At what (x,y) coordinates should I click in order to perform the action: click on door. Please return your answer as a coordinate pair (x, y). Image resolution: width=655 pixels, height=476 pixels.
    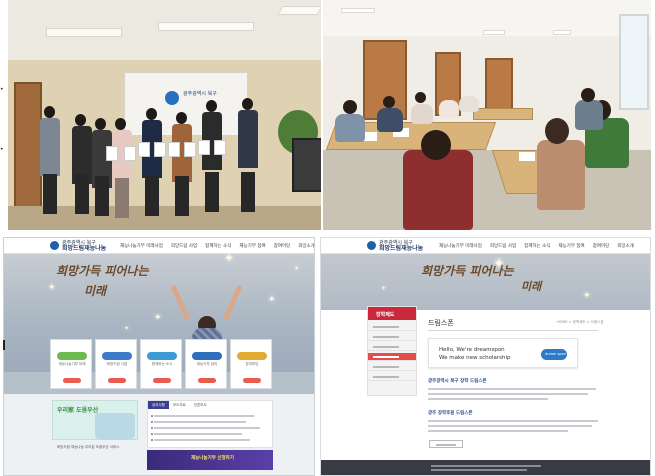
    Looking at the image, I should click on (28, 148).